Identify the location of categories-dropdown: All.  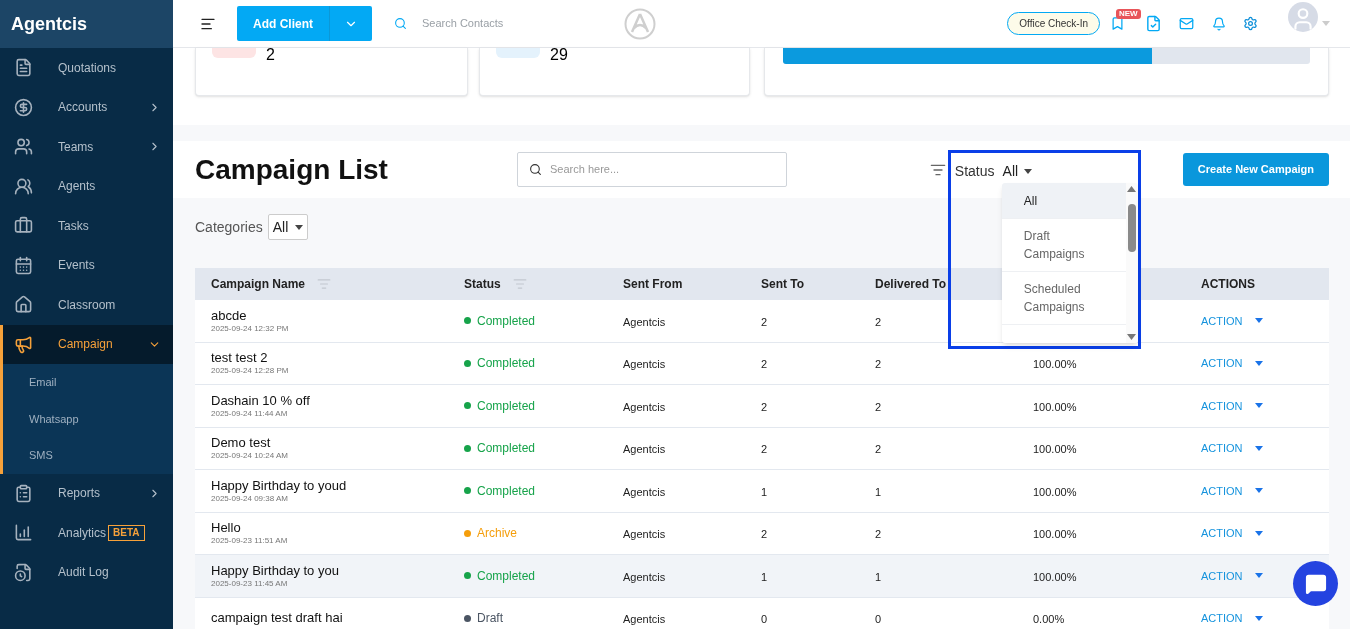
(288, 227).